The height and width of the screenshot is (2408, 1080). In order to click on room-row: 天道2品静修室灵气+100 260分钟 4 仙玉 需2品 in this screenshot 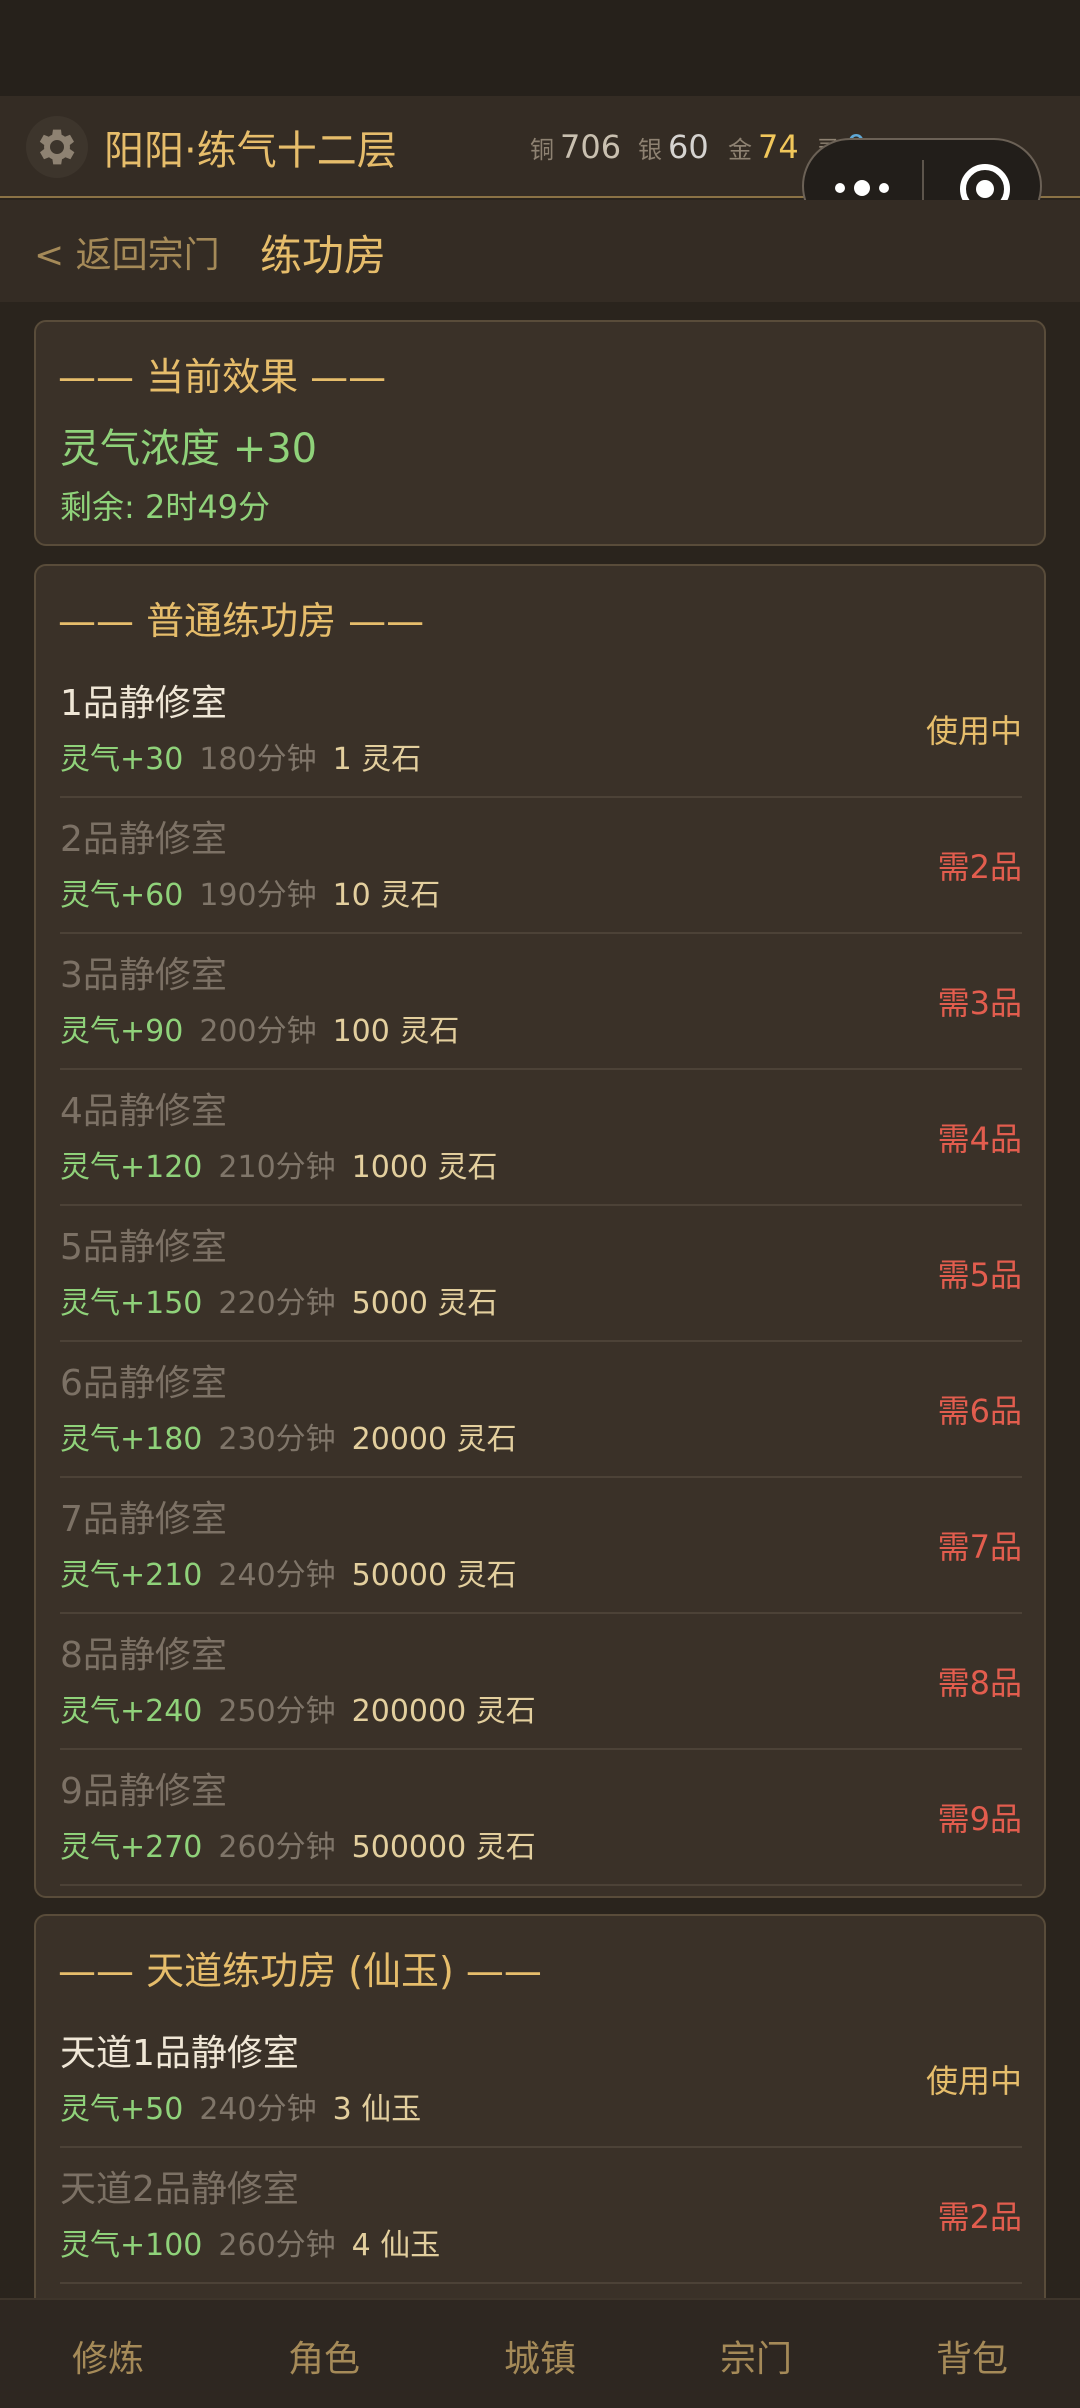, I will do `click(541, 2216)`.